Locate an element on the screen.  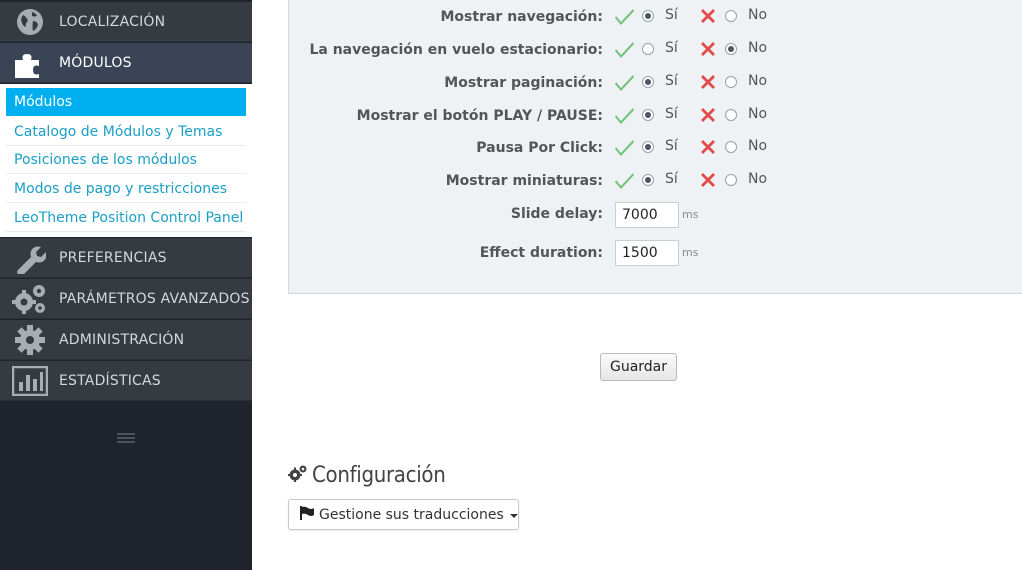
submenu-item-modulos: Módulos is located at coordinates (126, 102).